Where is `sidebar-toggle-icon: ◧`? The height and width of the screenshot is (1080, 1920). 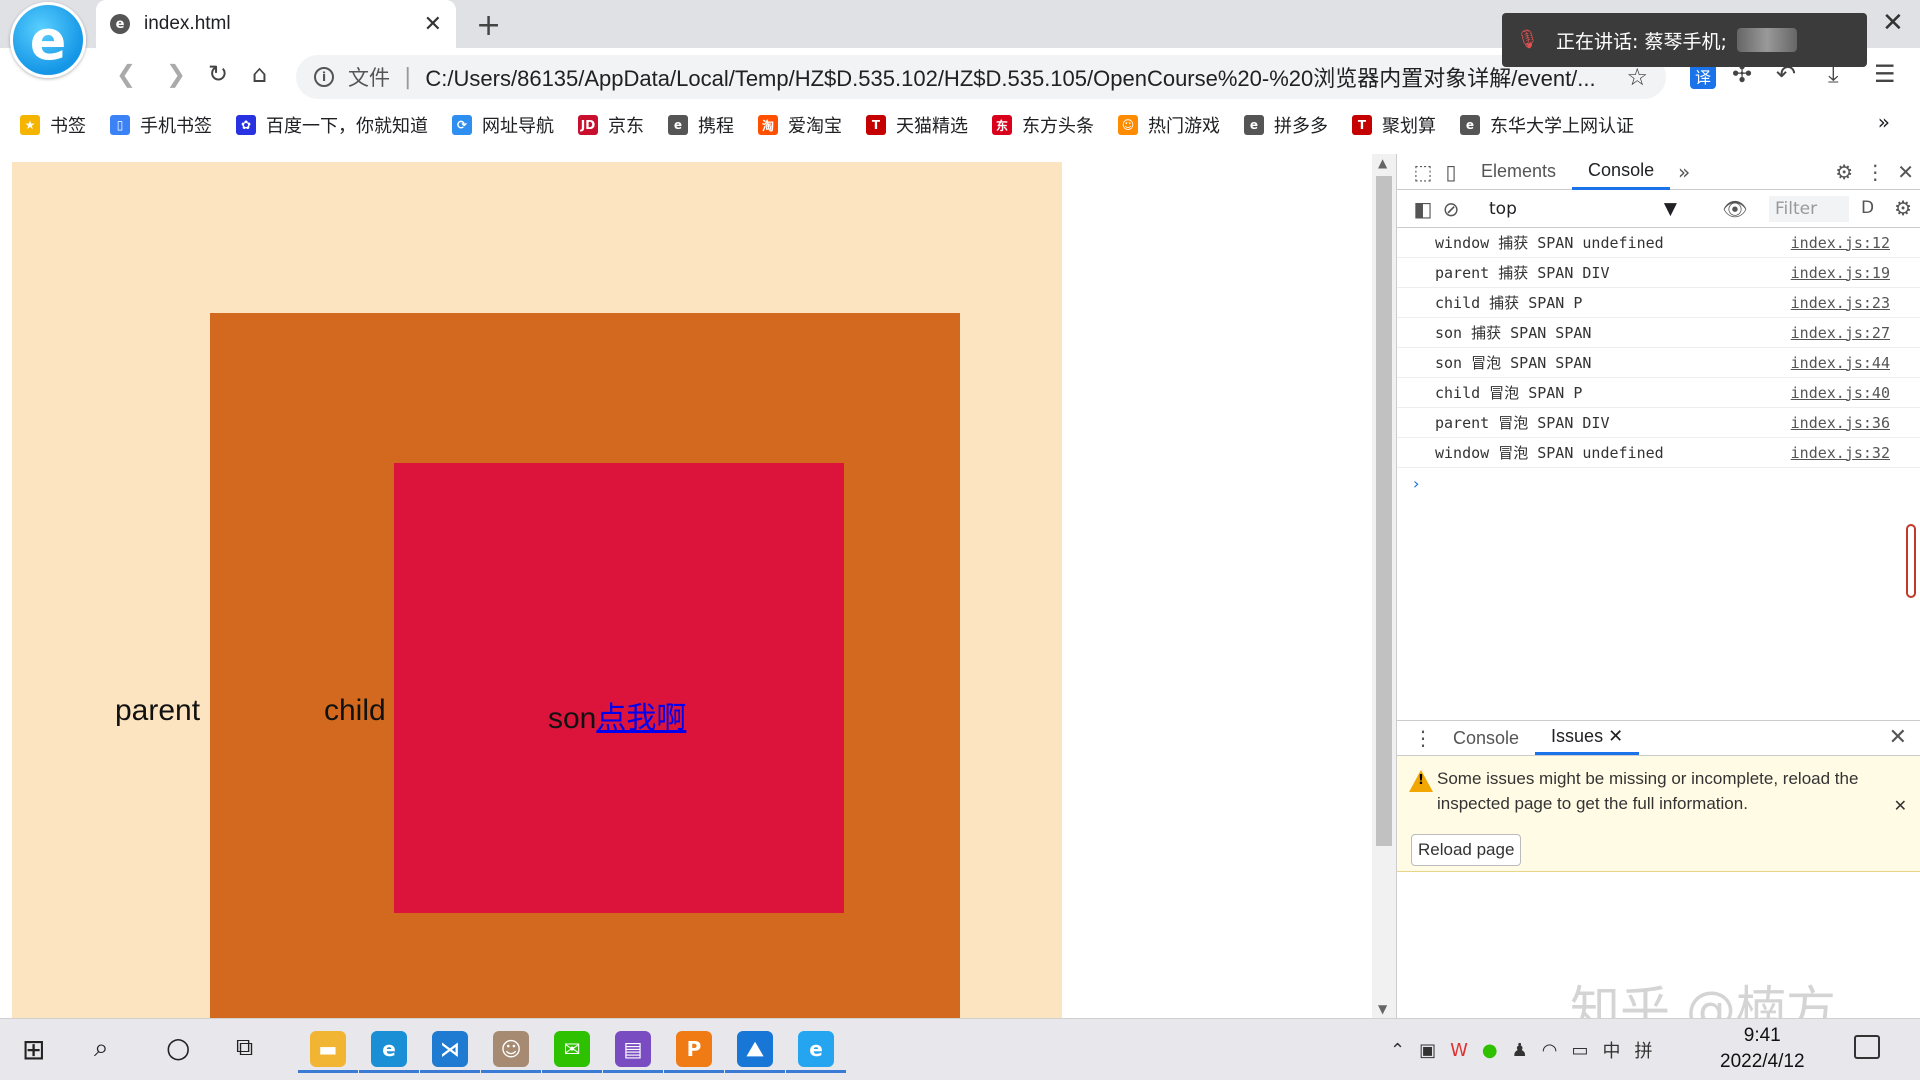
sidebar-toggle-icon: ◧ is located at coordinates (1423, 209).